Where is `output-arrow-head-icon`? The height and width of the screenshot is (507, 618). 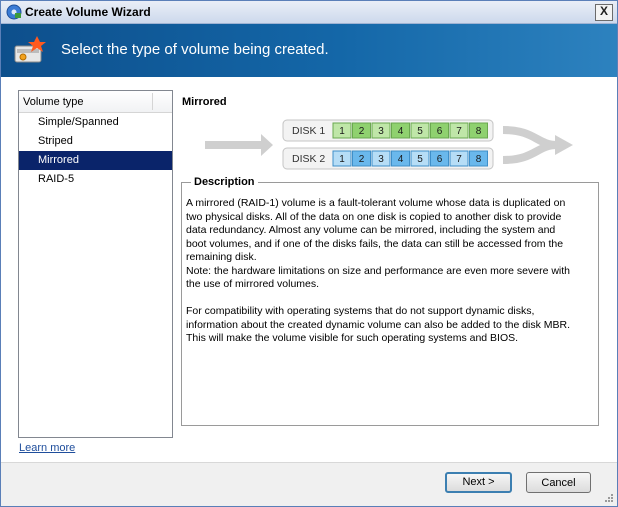
output-arrow-head-icon is located at coordinates (564, 145).